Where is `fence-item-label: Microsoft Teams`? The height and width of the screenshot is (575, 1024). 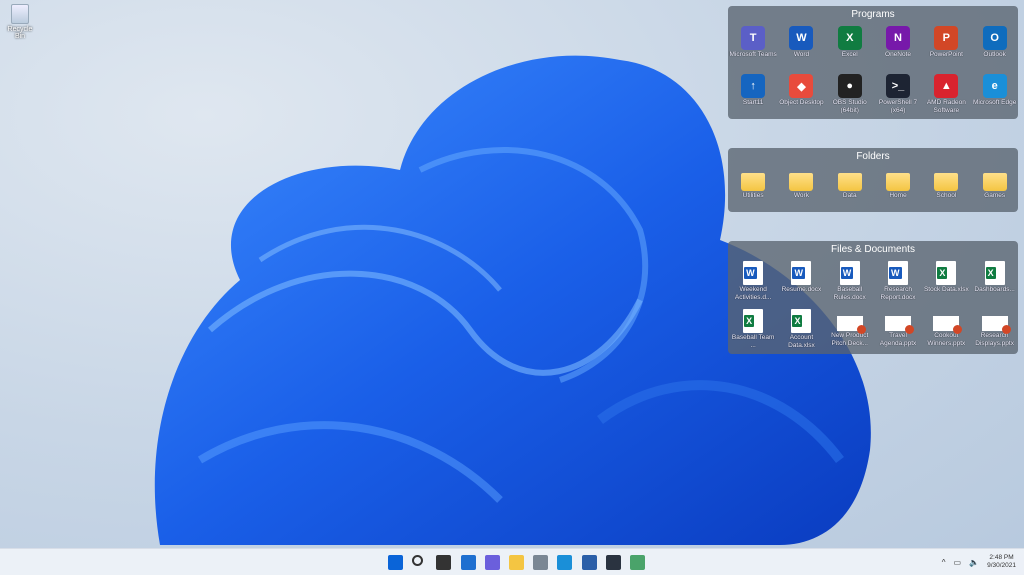
fence-item-label: Microsoft Teams is located at coordinates (753, 54).